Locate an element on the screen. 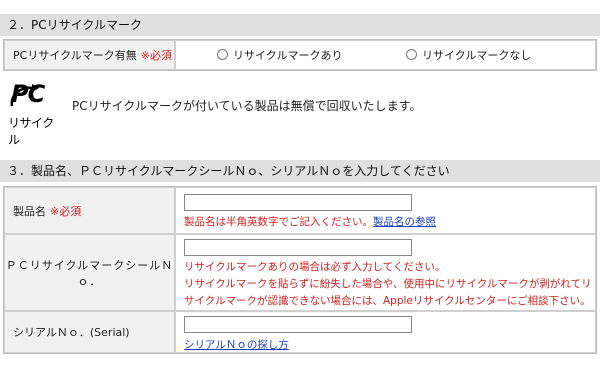 This screenshot has width=600, height=388. serial-number-help-link: シリアルＮｏの探し方 is located at coordinates (236, 344).